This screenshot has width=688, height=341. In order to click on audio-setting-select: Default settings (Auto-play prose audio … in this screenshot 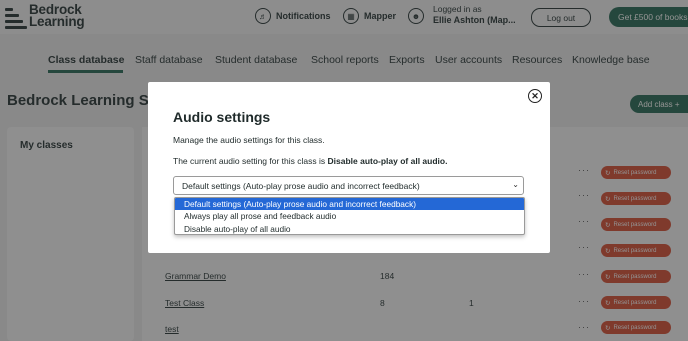, I will do `click(348, 185)`.